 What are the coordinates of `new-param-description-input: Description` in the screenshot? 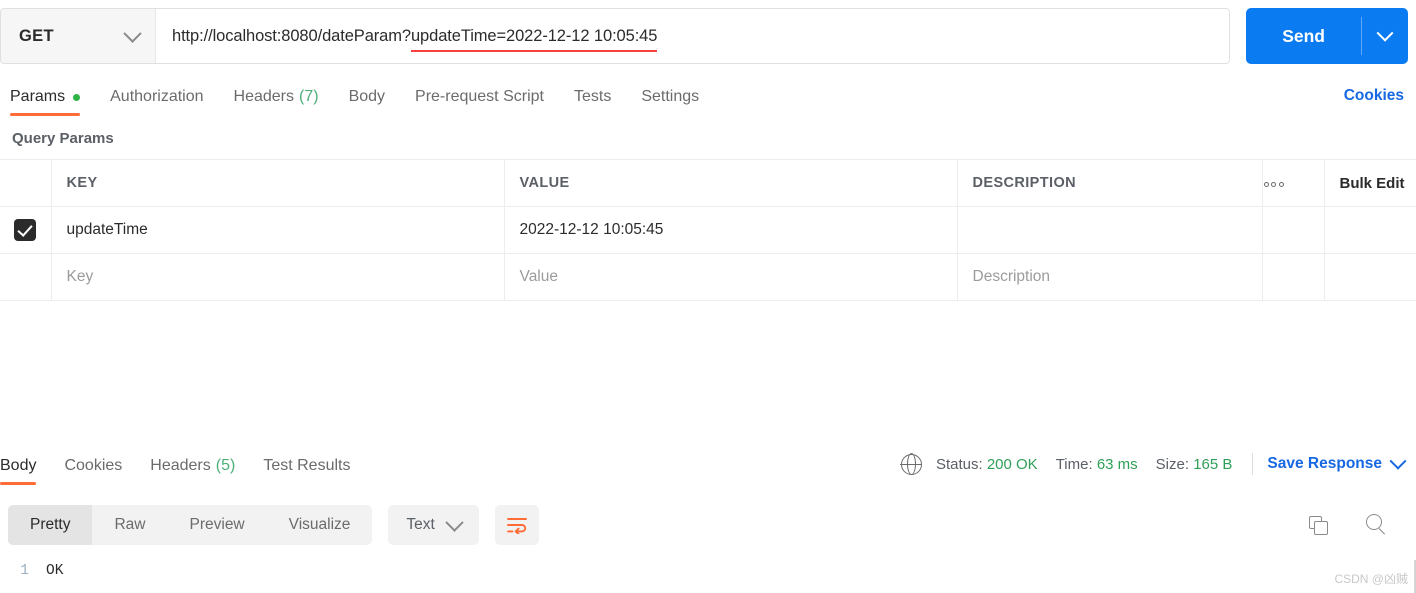 It's located at (1011, 276).